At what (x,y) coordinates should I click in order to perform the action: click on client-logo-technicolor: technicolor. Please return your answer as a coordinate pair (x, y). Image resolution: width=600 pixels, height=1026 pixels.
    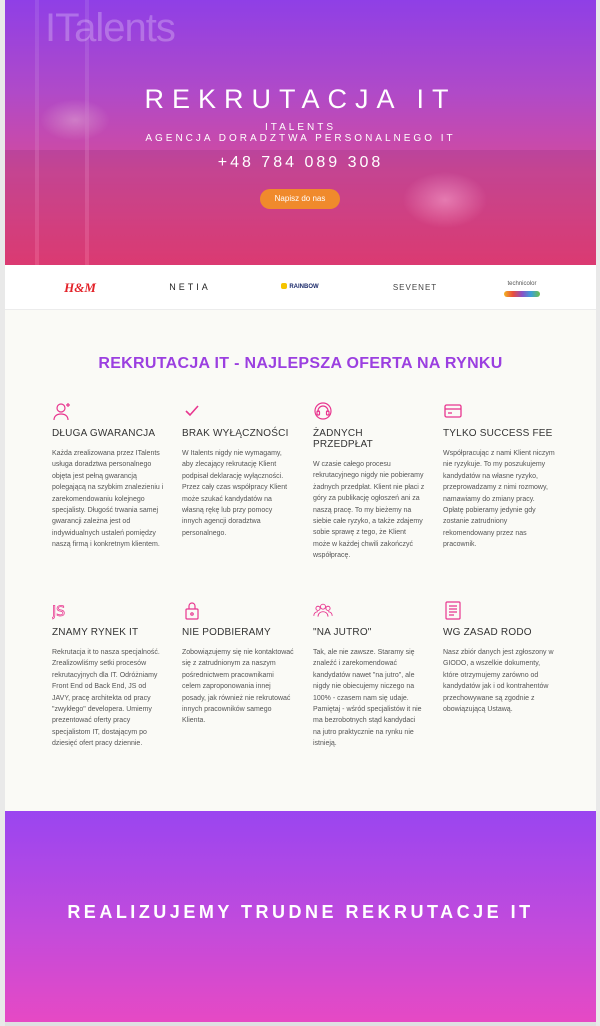
    Looking at the image, I should click on (522, 287).